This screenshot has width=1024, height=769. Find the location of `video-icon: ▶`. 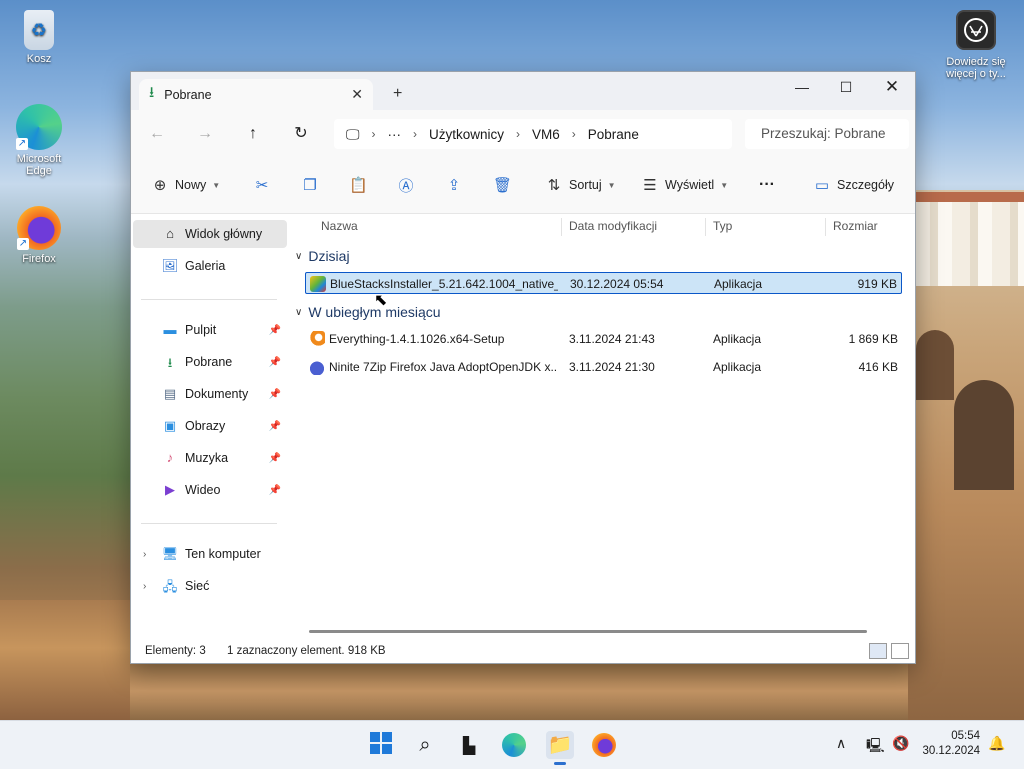

video-icon: ▶ is located at coordinates (170, 489).